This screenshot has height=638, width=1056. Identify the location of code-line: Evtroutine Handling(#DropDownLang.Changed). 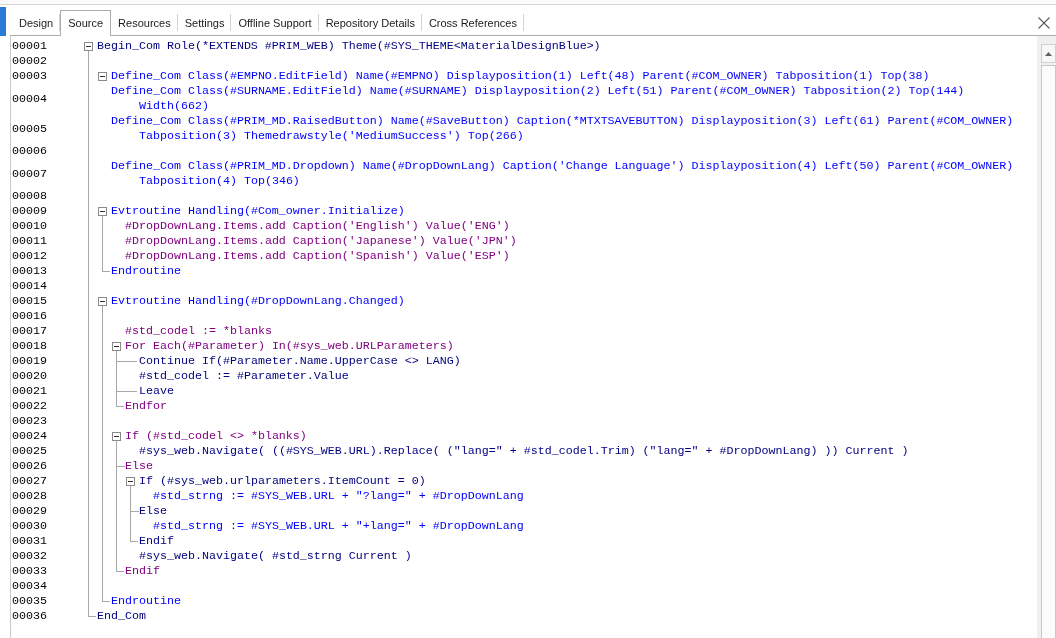
(258, 301).